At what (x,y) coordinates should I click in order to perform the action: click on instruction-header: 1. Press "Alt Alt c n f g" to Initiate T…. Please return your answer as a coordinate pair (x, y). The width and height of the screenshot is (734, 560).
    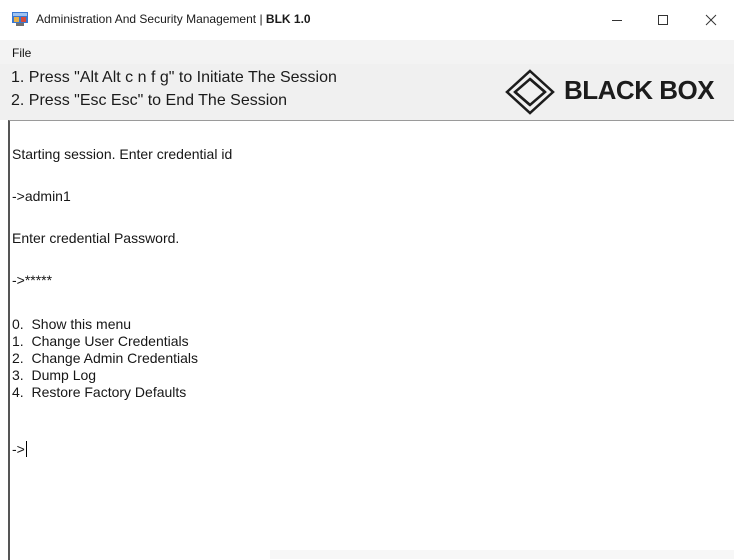
    Looking at the image, I should click on (367, 92).